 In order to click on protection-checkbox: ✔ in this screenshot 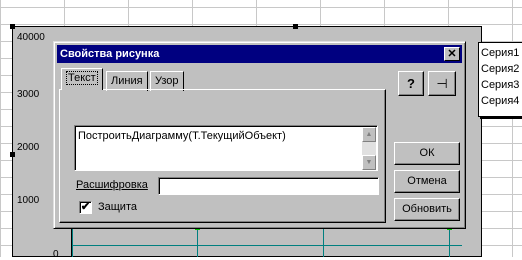, I will do `click(85, 207)`.